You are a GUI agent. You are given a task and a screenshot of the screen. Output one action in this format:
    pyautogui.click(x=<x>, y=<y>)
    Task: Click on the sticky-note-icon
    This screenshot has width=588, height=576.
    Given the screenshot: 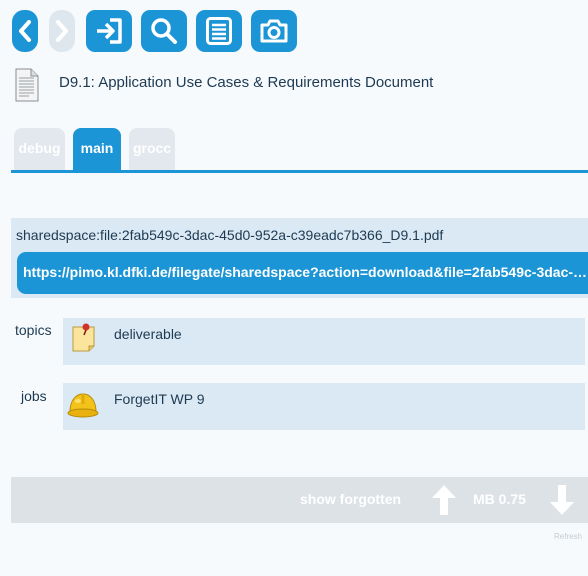 What is the action you would take?
    pyautogui.click(x=83, y=337)
    